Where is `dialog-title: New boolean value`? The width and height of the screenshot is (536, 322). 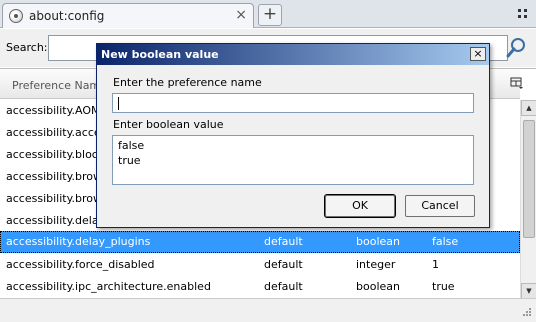
dialog-title: New boolean value is located at coordinates (160, 54).